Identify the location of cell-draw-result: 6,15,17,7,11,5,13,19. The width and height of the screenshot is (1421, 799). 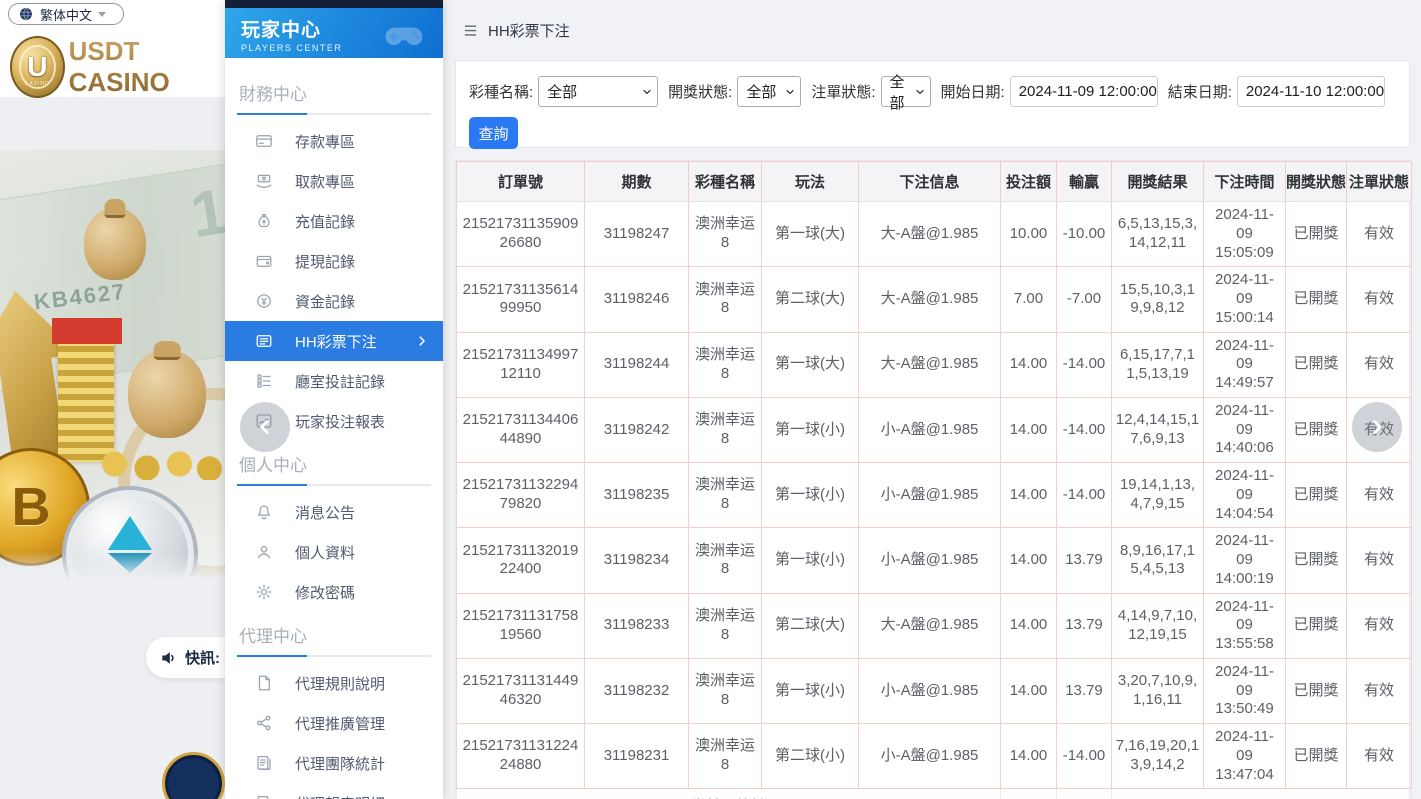
(1157, 364).